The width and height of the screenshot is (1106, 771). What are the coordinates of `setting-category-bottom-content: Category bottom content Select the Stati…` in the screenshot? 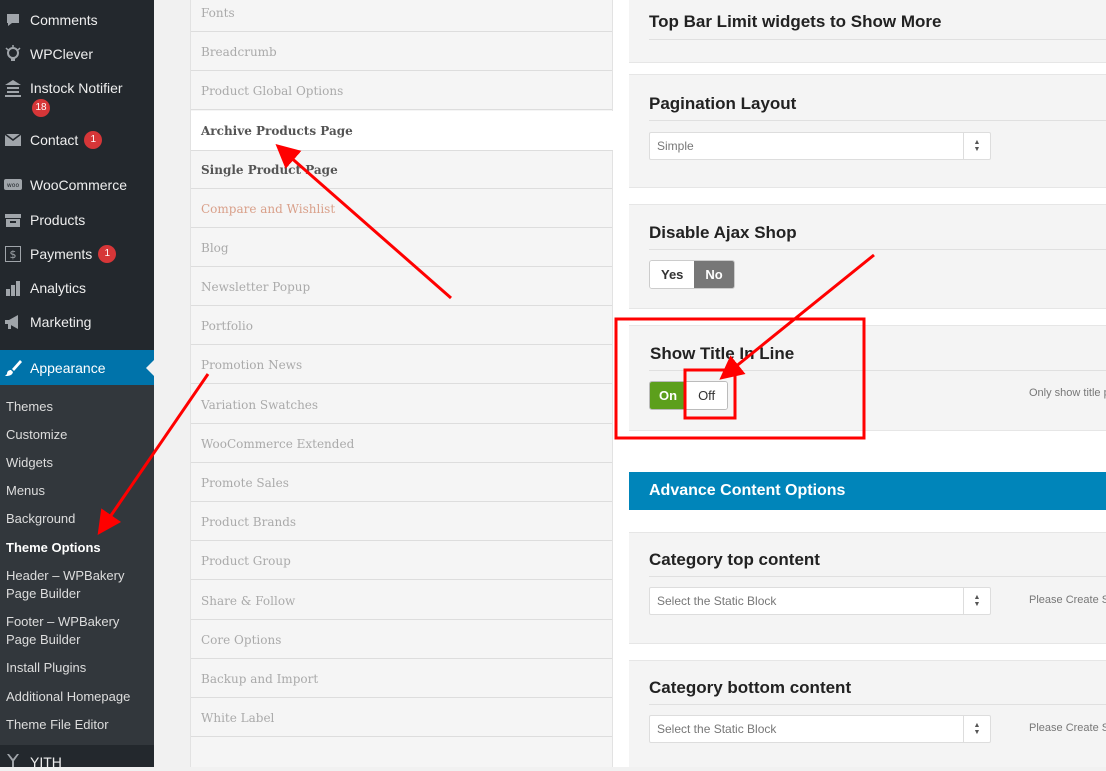 It's located at (867, 713).